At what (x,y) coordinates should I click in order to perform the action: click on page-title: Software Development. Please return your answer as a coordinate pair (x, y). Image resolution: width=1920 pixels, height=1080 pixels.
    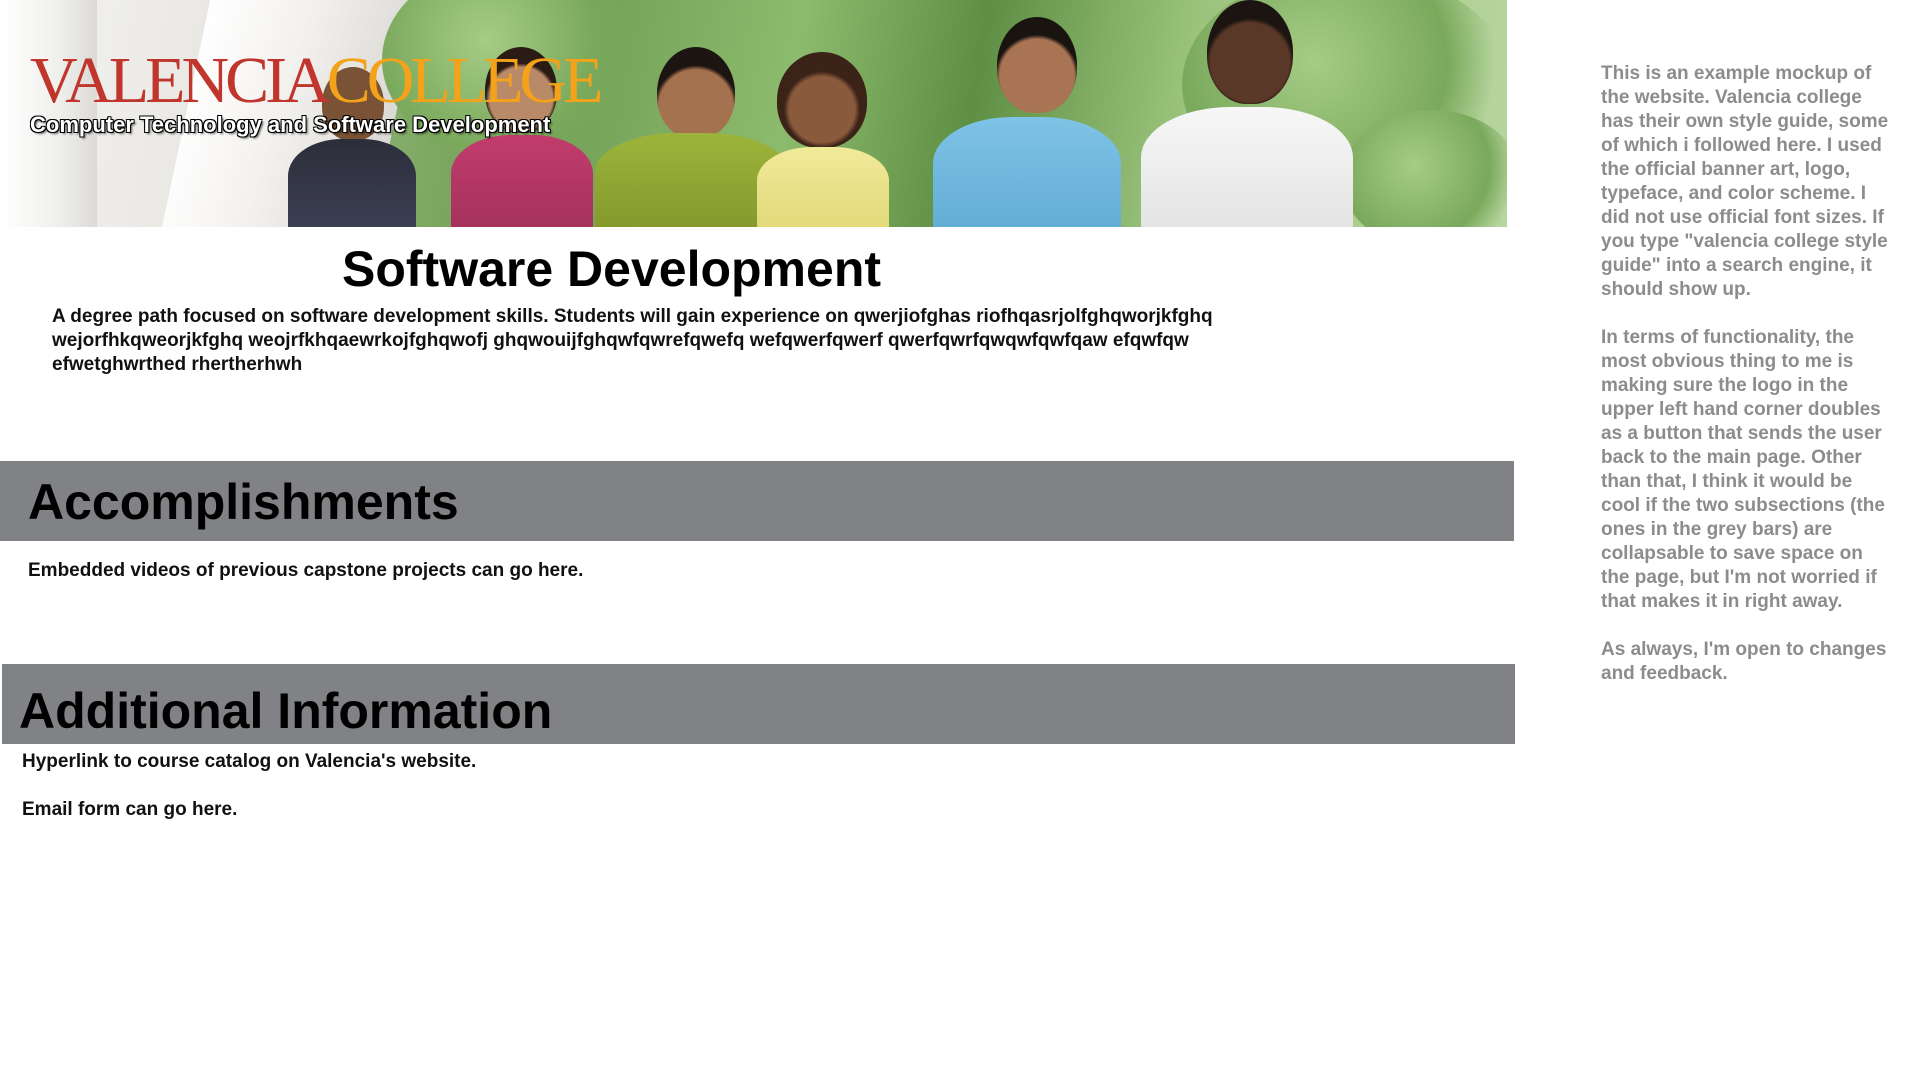
    Looking at the image, I should click on (612, 269).